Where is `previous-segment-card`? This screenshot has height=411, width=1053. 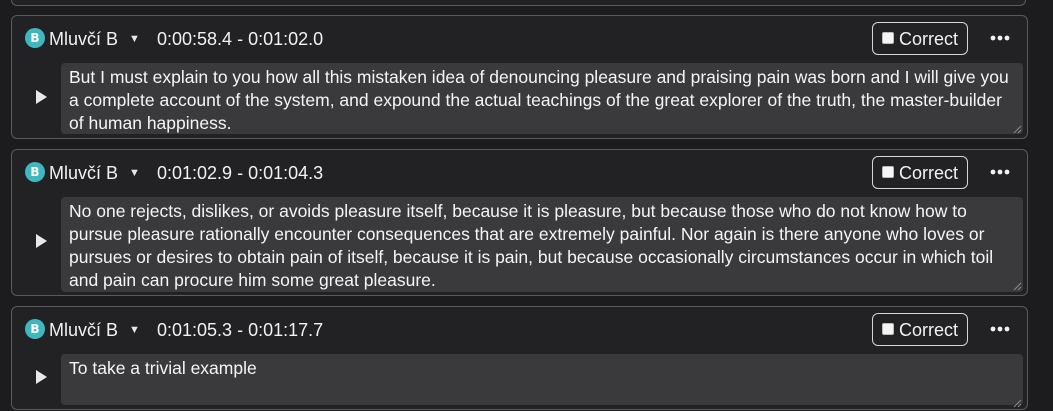
previous-segment-card is located at coordinates (518, 3).